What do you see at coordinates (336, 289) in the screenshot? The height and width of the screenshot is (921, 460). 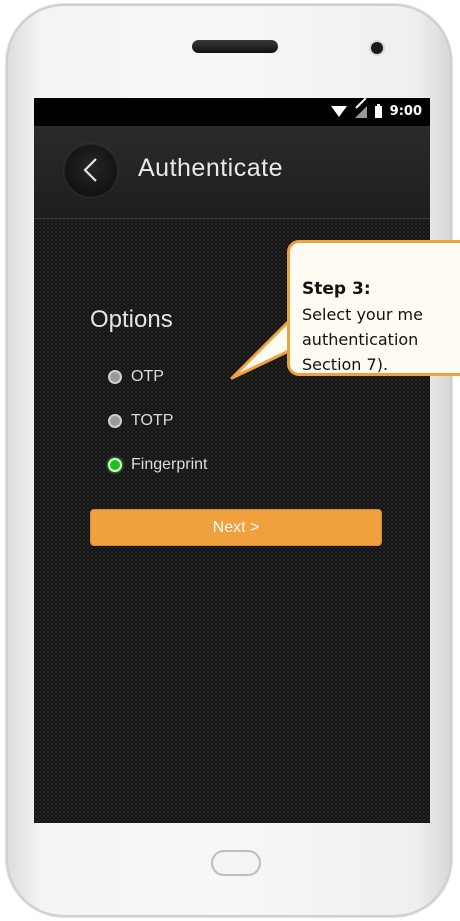 I see `callout-title: Step 3:` at bounding box center [336, 289].